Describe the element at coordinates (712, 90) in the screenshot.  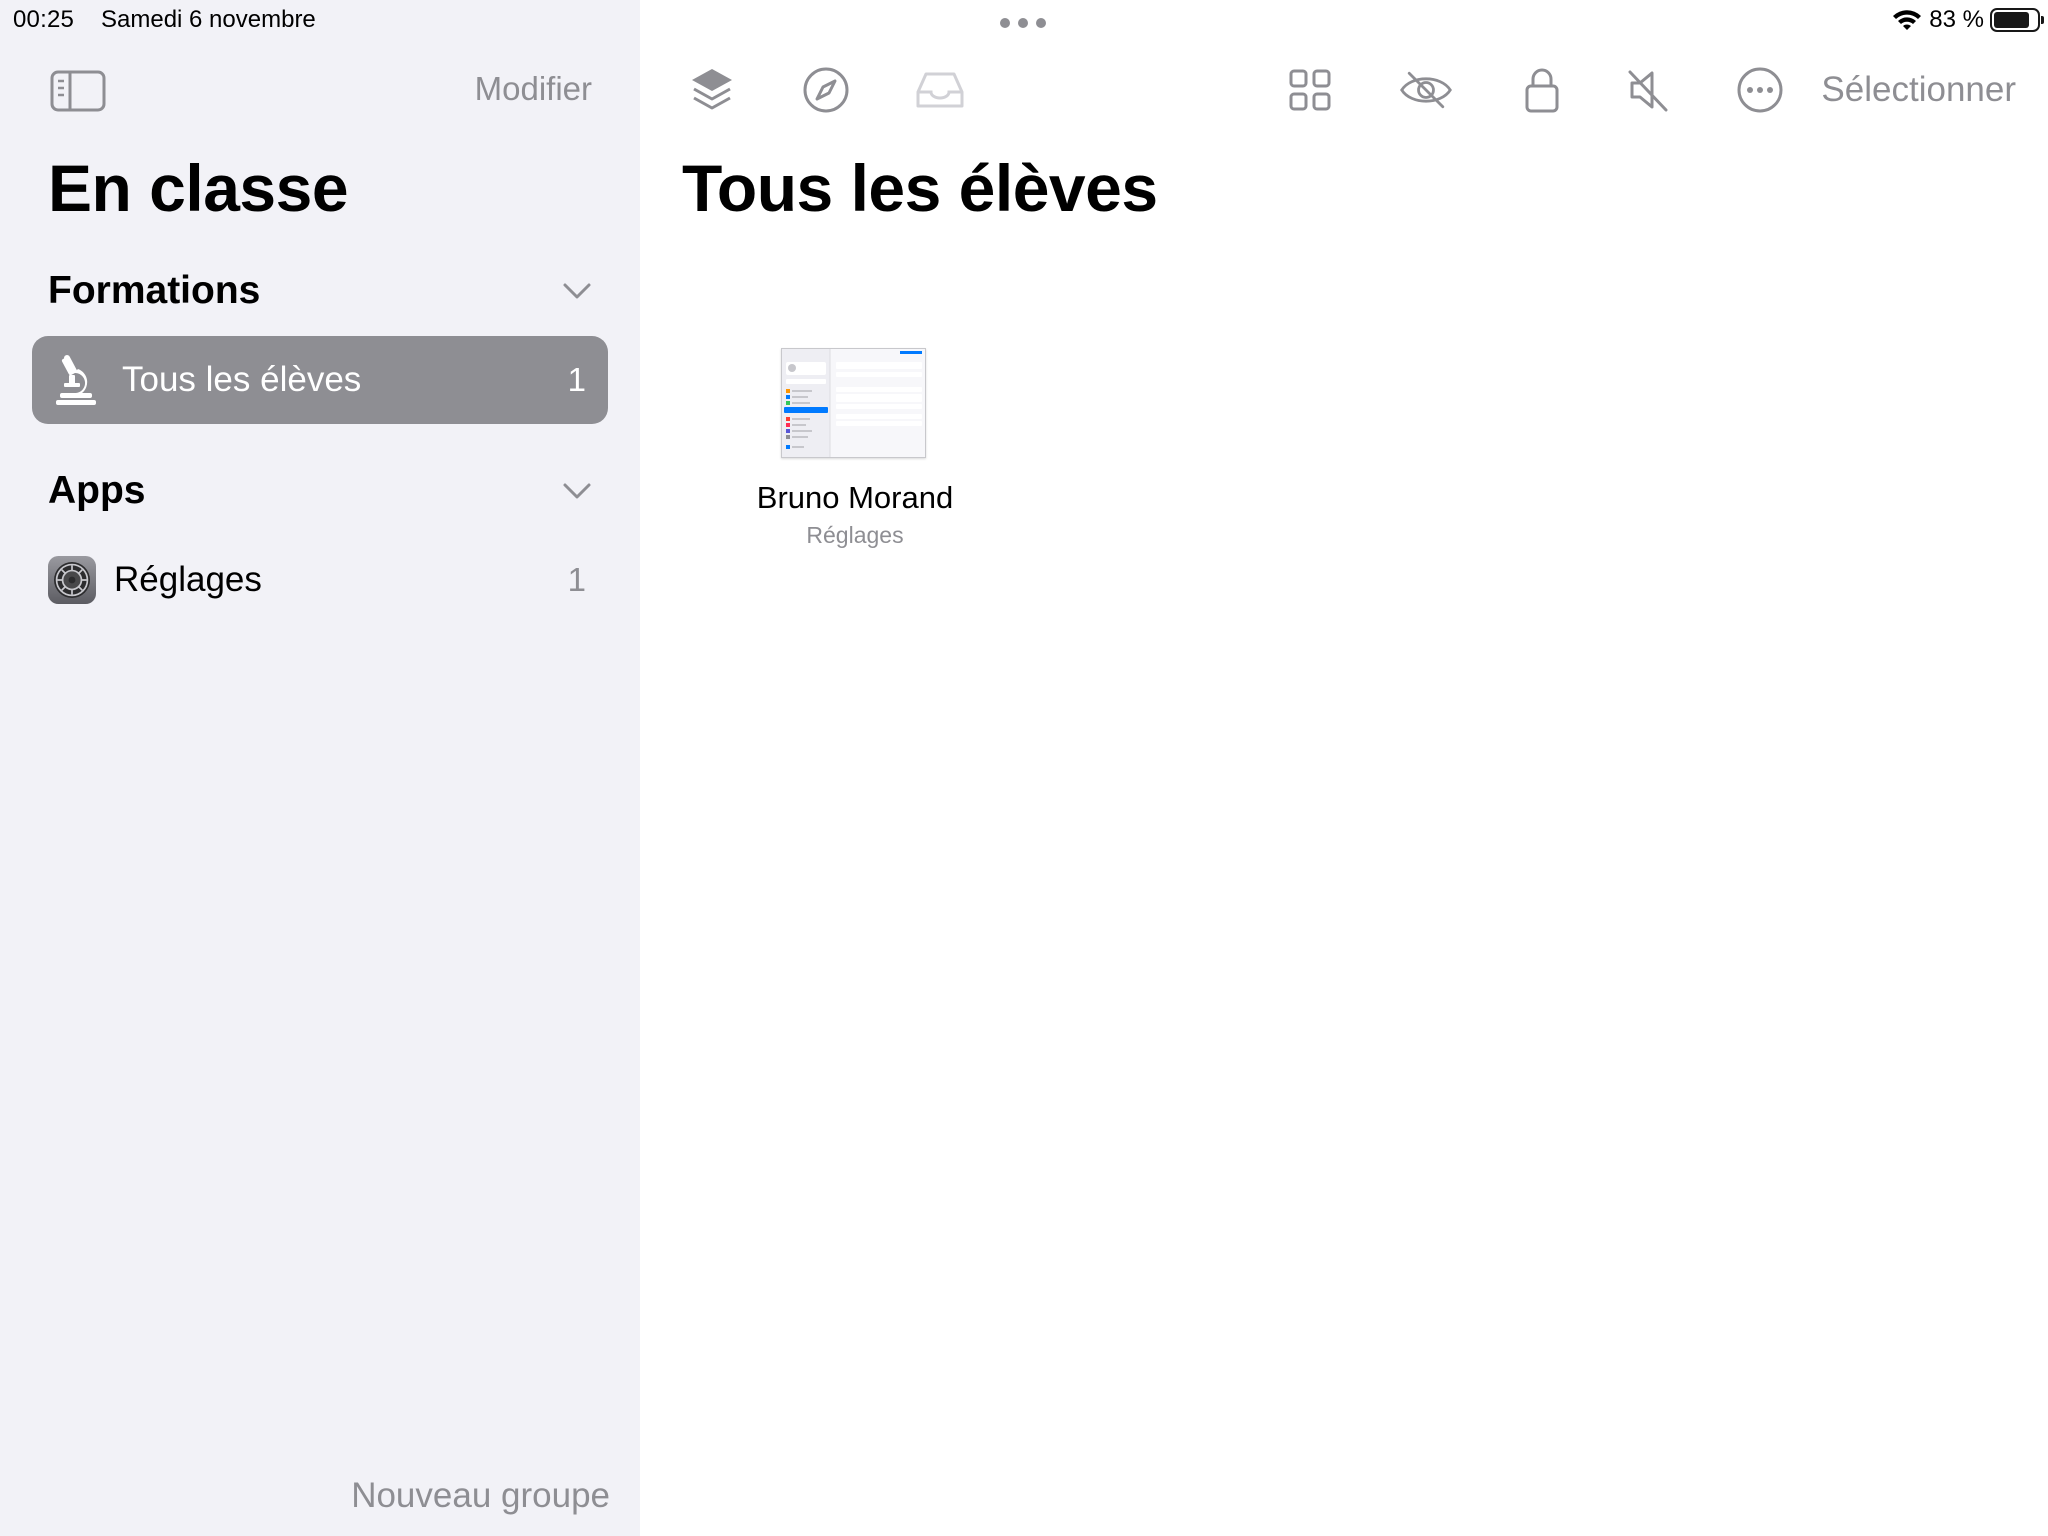
I see `layers-icon` at that location.